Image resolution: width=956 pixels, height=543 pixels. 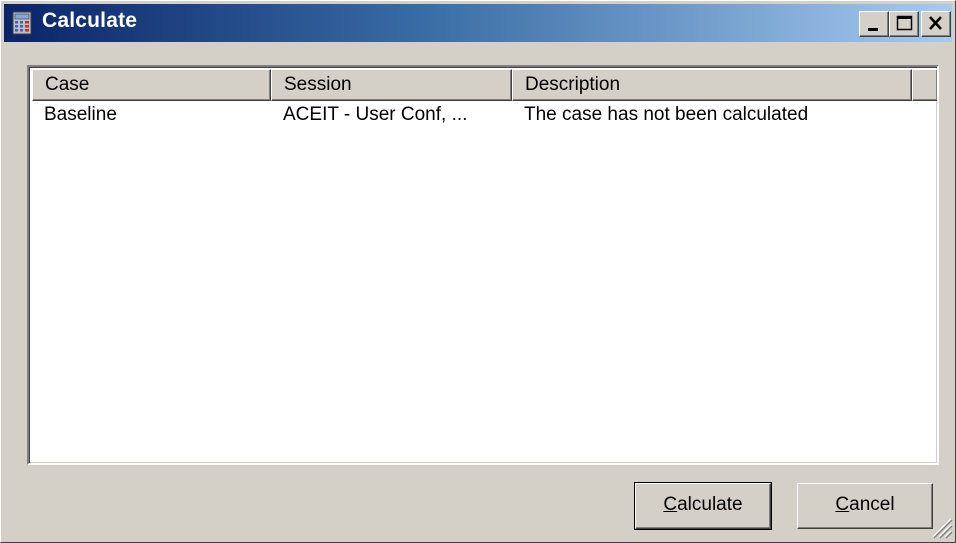 What do you see at coordinates (666, 114) in the screenshot?
I see `row-description: The case has not been calculated` at bounding box center [666, 114].